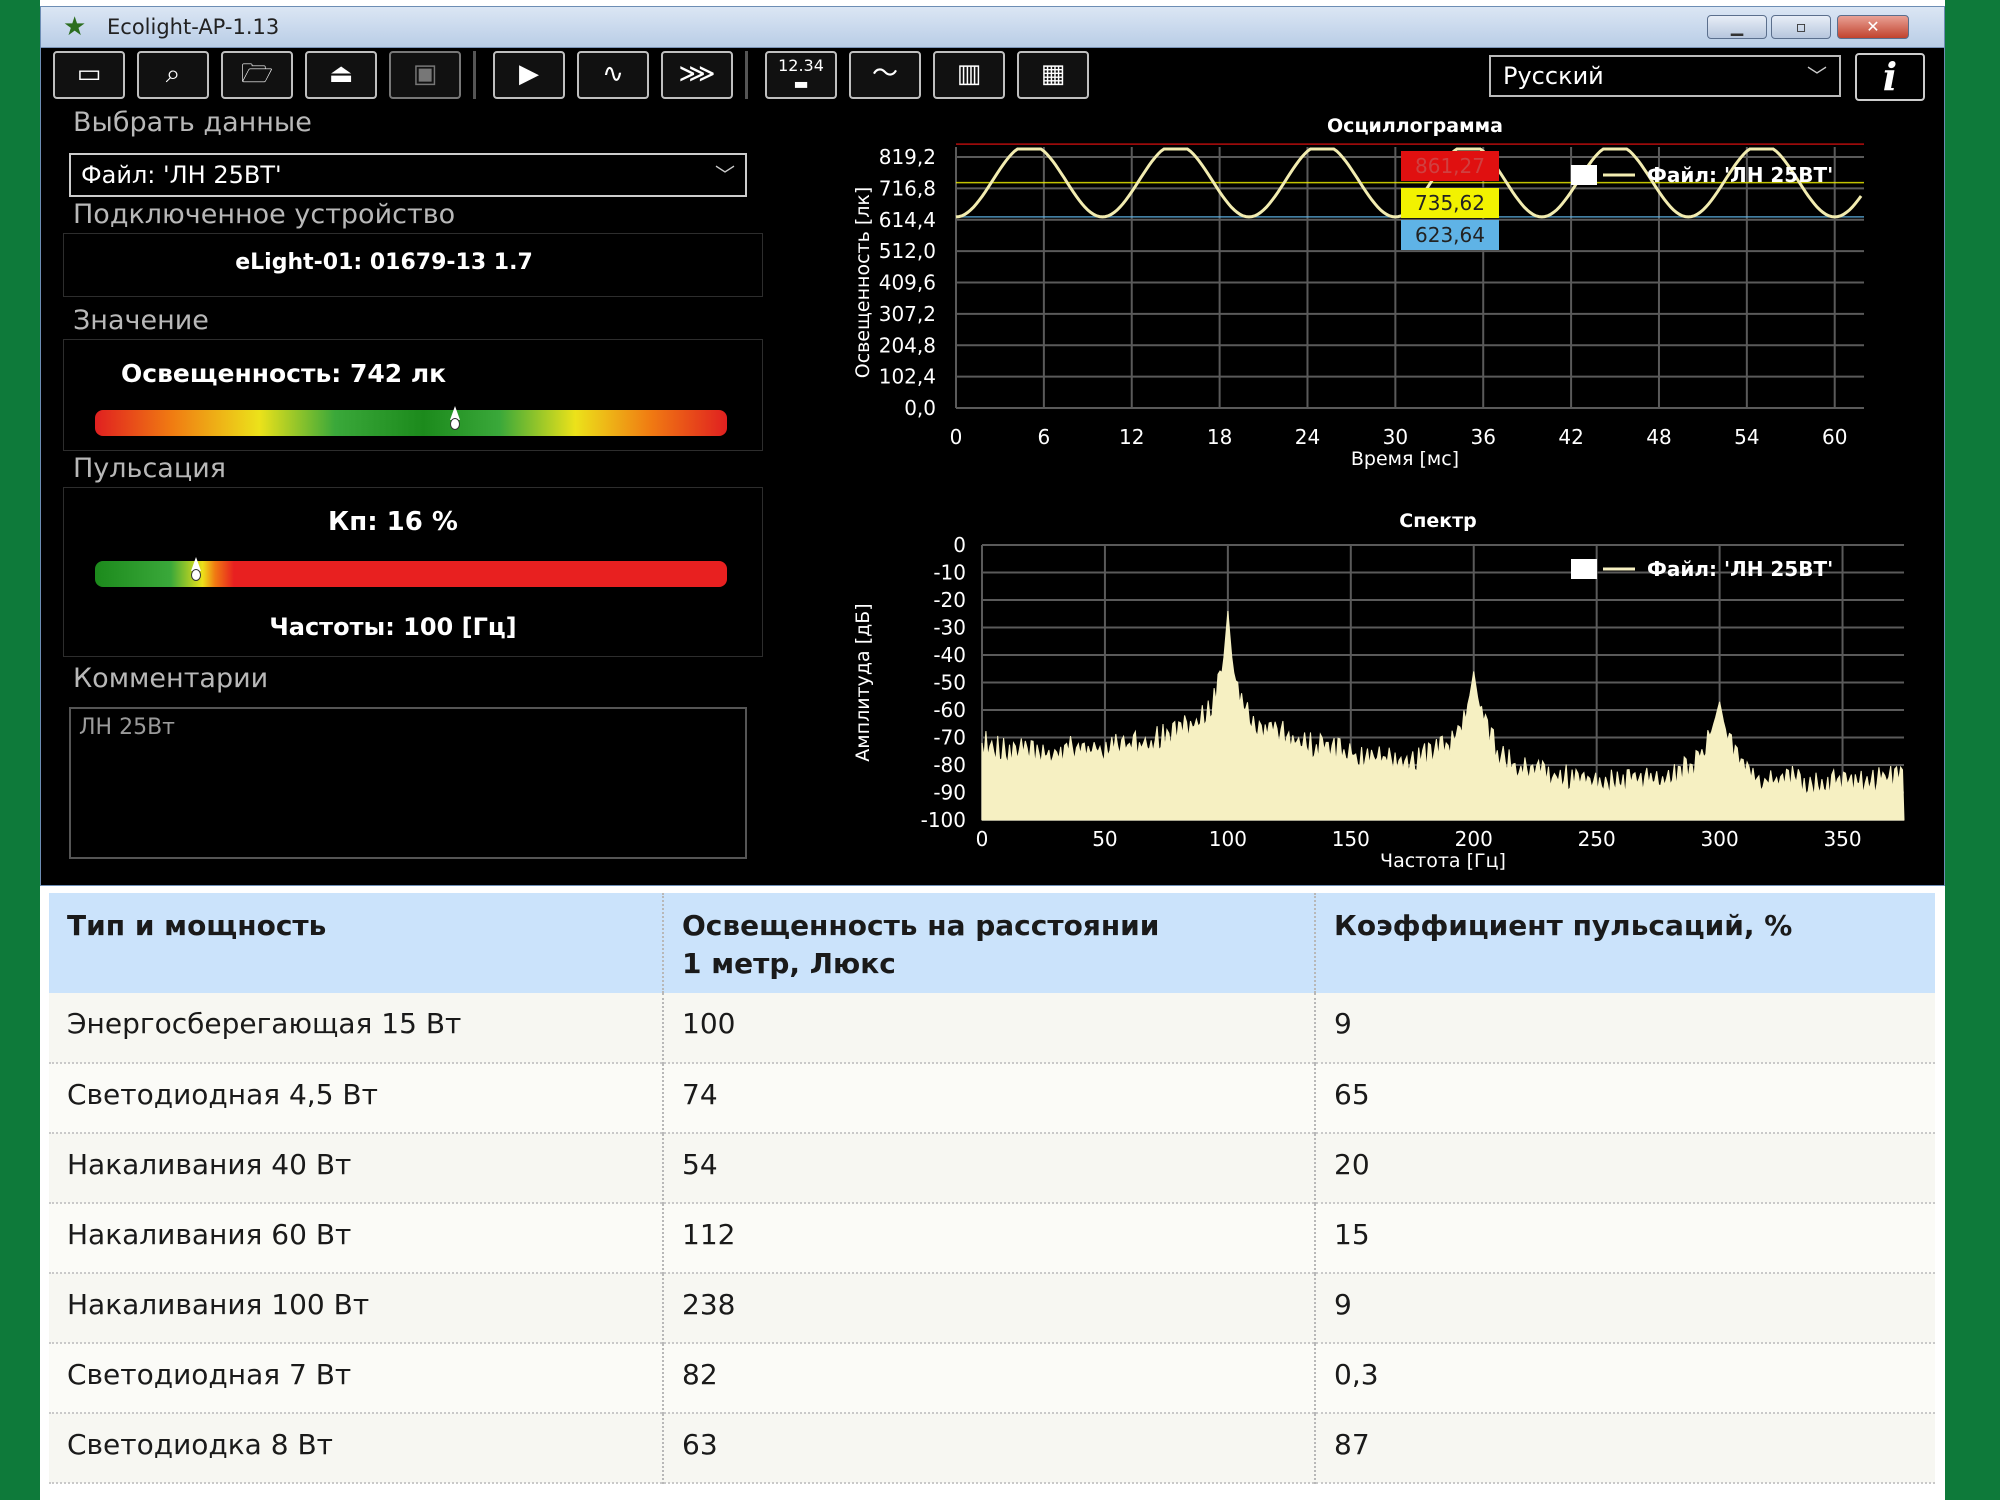 This screenshot has height=1500, width=2000. Describe the element at coordinates (907, 283) in the screenshot. I see `osc-y-tick-label: 409,6` at that location.